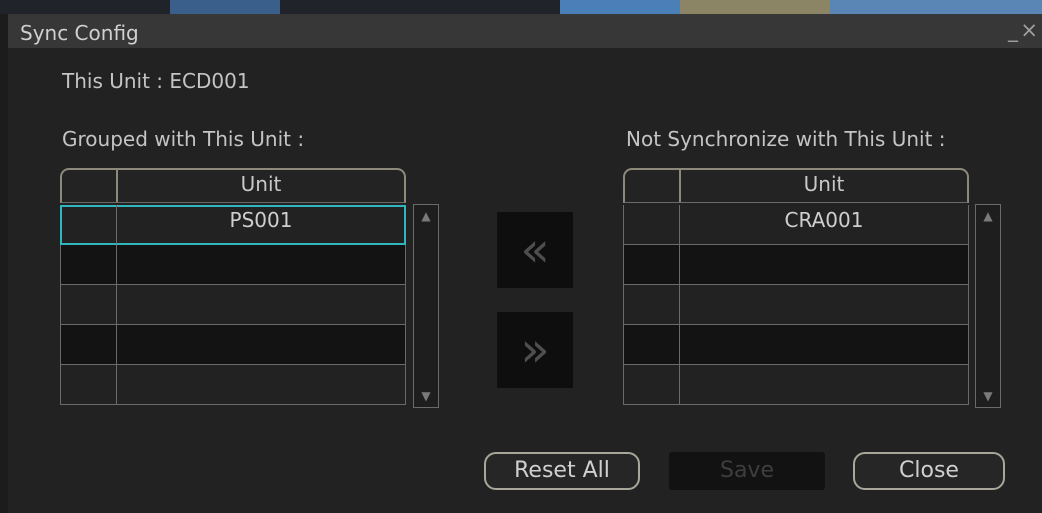 The width and height of the screenshot is (1042, 513). What do you see at coordinates (426, 306) in the screenshot?
I see `grouped-scrollbar: ▲ ▼` at bounding box center [426, 306].